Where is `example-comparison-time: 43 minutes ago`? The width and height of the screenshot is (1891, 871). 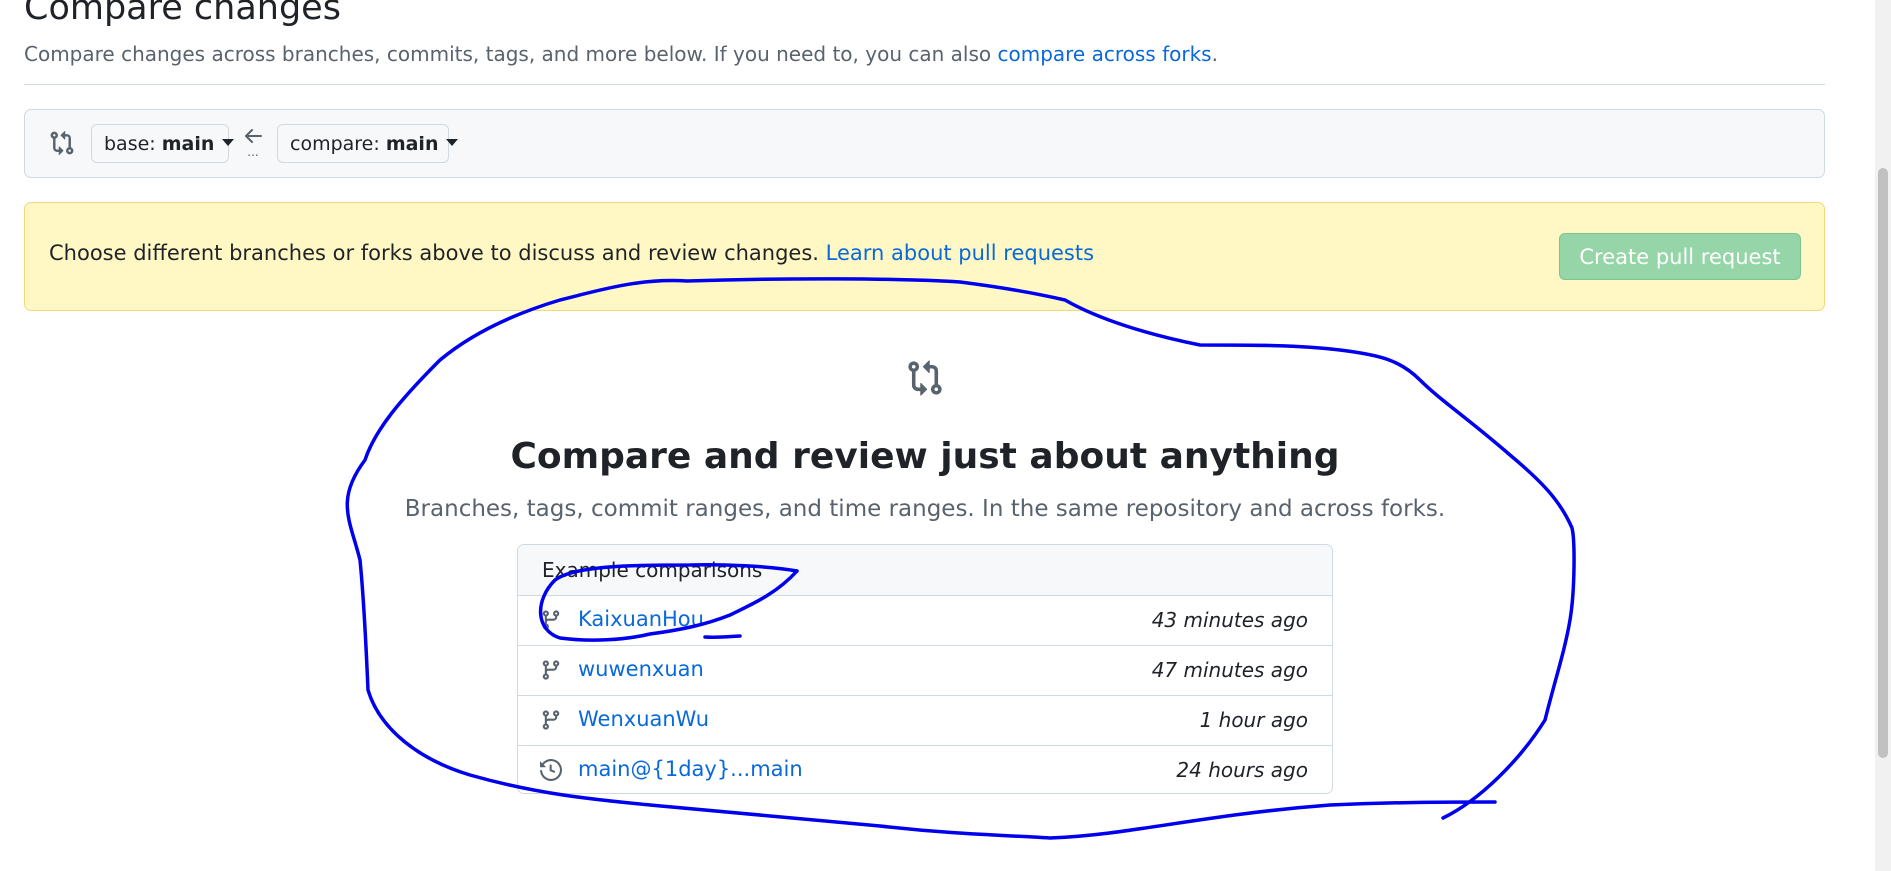 example-comparison-time: 43 minutes ago is located at coordinates (1229, 620).